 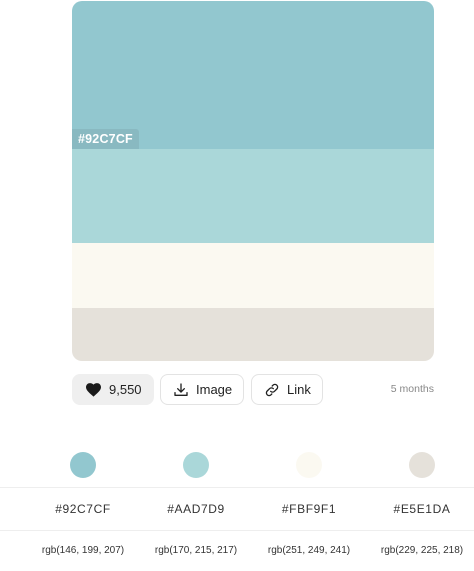 I want to click on rgb-code: rgb(251, 249, 241), so click(x=309, y=550).